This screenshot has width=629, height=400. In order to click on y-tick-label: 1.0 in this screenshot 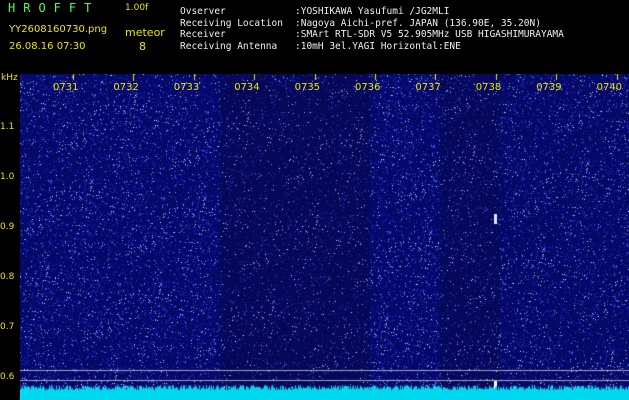, I will do `click(7, 177)`.